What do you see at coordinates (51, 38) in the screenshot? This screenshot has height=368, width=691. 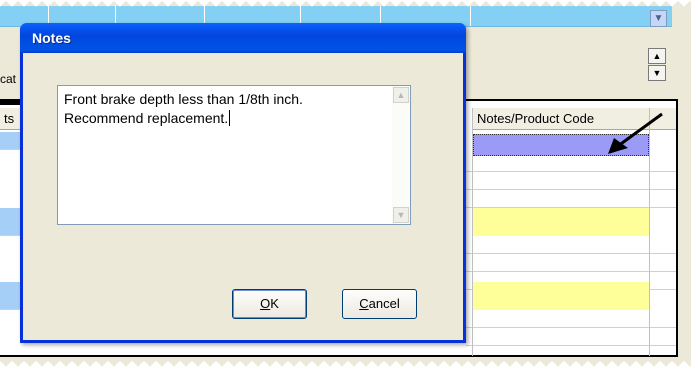 I see `dialog-title: Notes` at bounding box center [51, 38].